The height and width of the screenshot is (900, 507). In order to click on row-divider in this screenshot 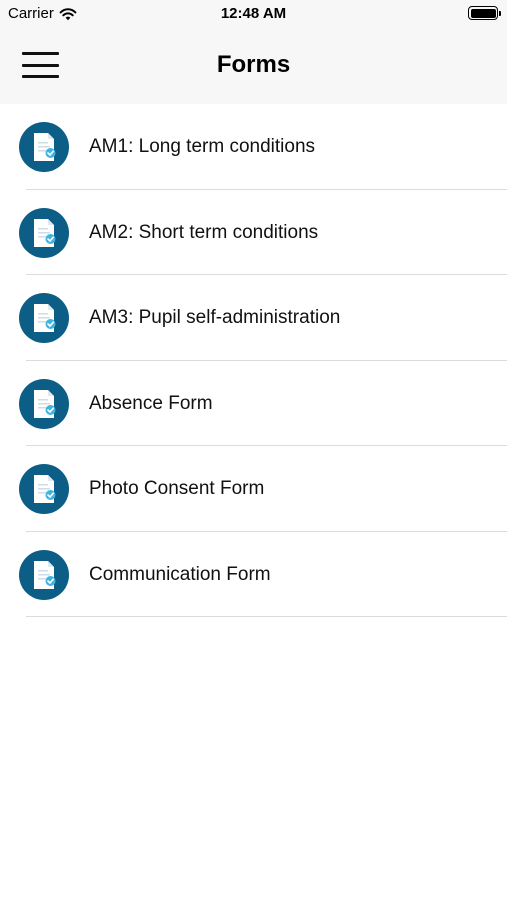, I will do `click(266, 616)`.